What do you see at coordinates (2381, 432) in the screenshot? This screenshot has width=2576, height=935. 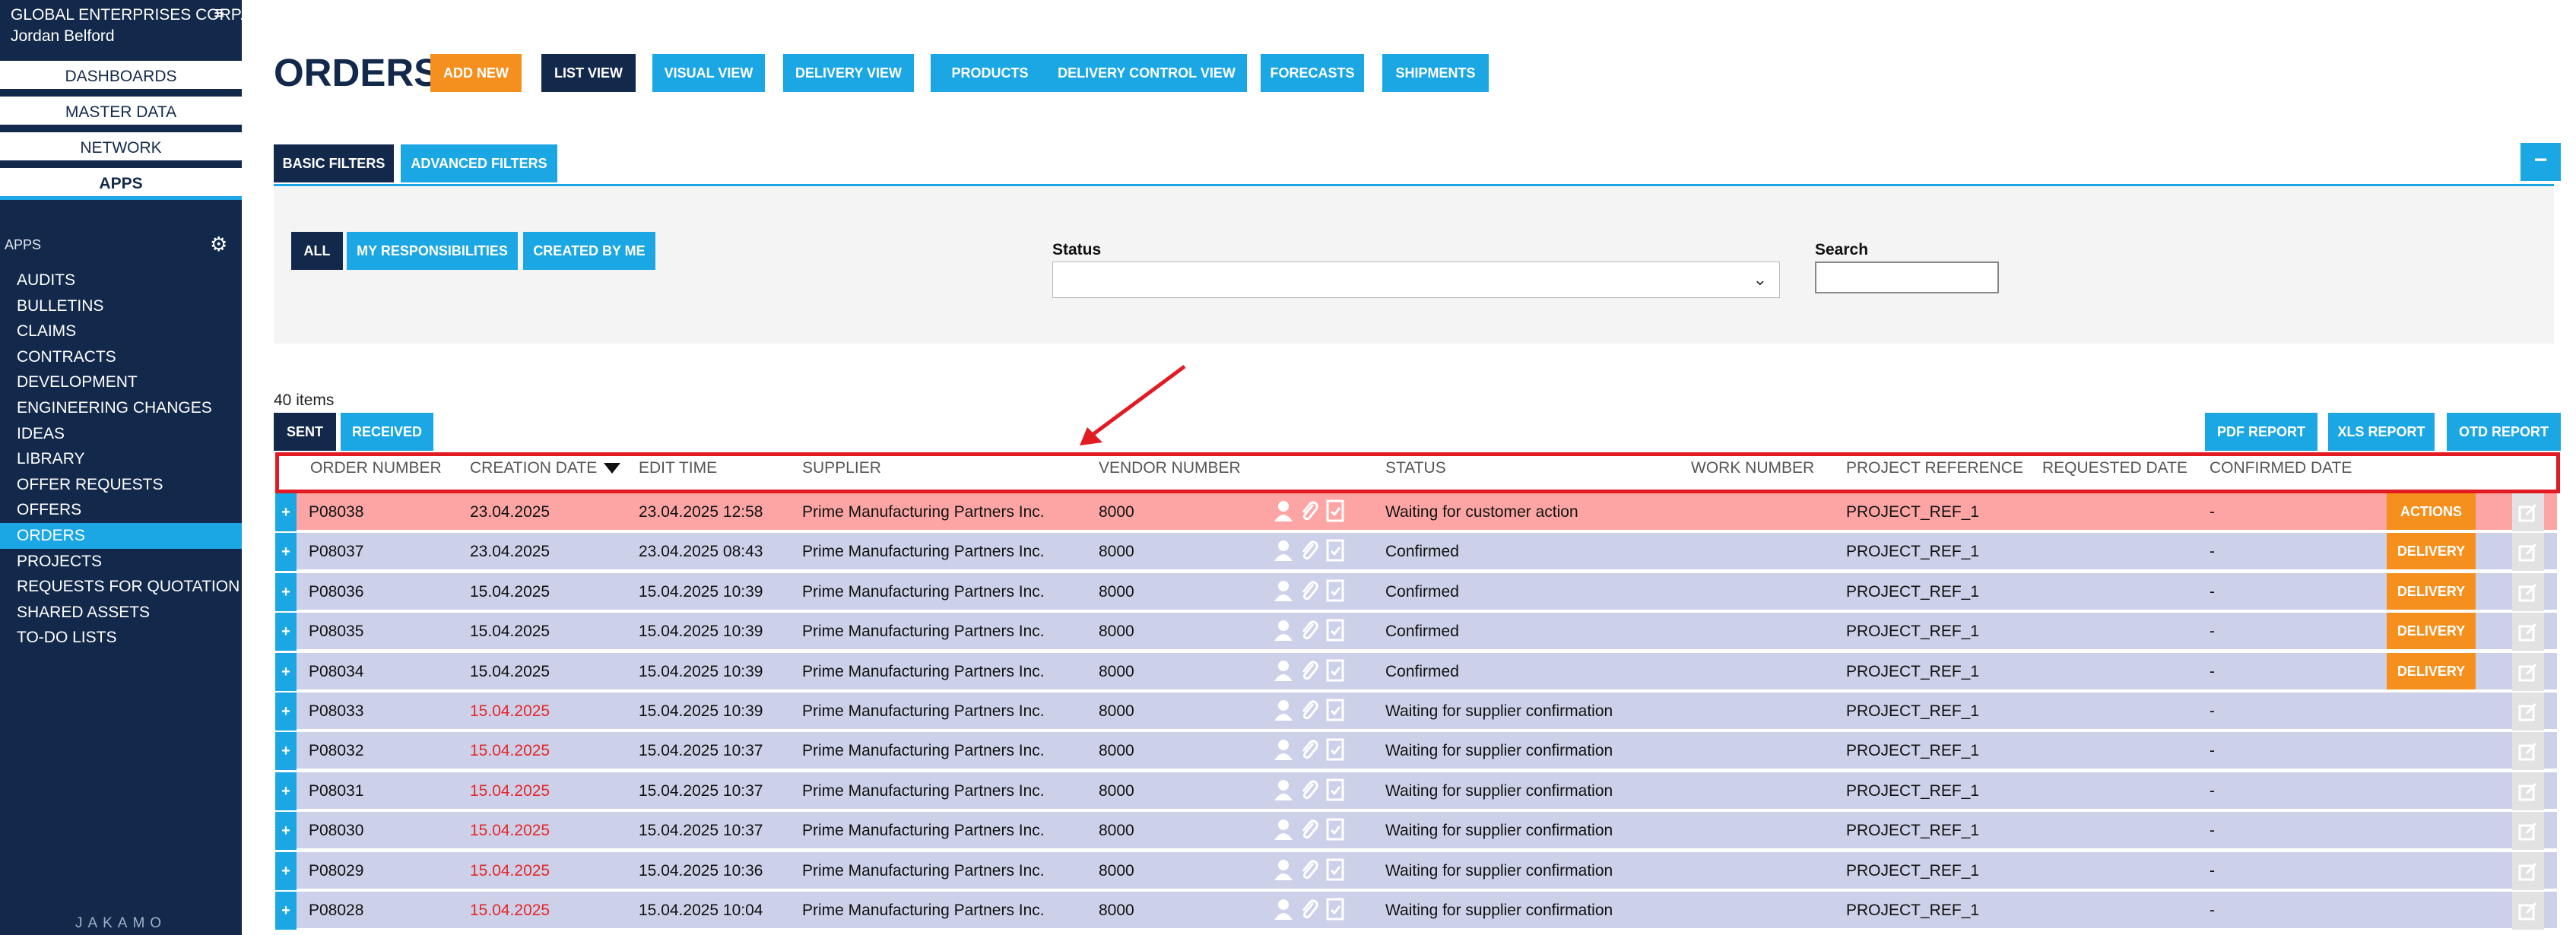 I see `xls-report-button: XLS REPORT` at bounding box center [2381, 432].